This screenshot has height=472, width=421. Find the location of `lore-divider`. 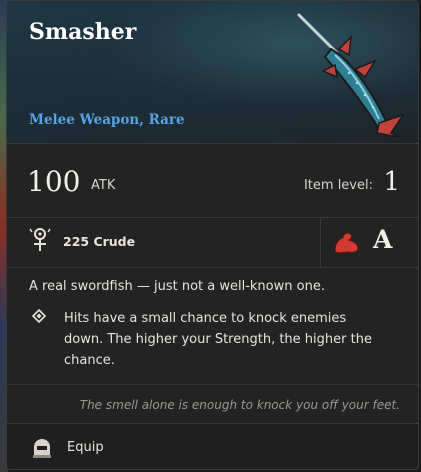

lore-divider is located at coordinates (212, 384).